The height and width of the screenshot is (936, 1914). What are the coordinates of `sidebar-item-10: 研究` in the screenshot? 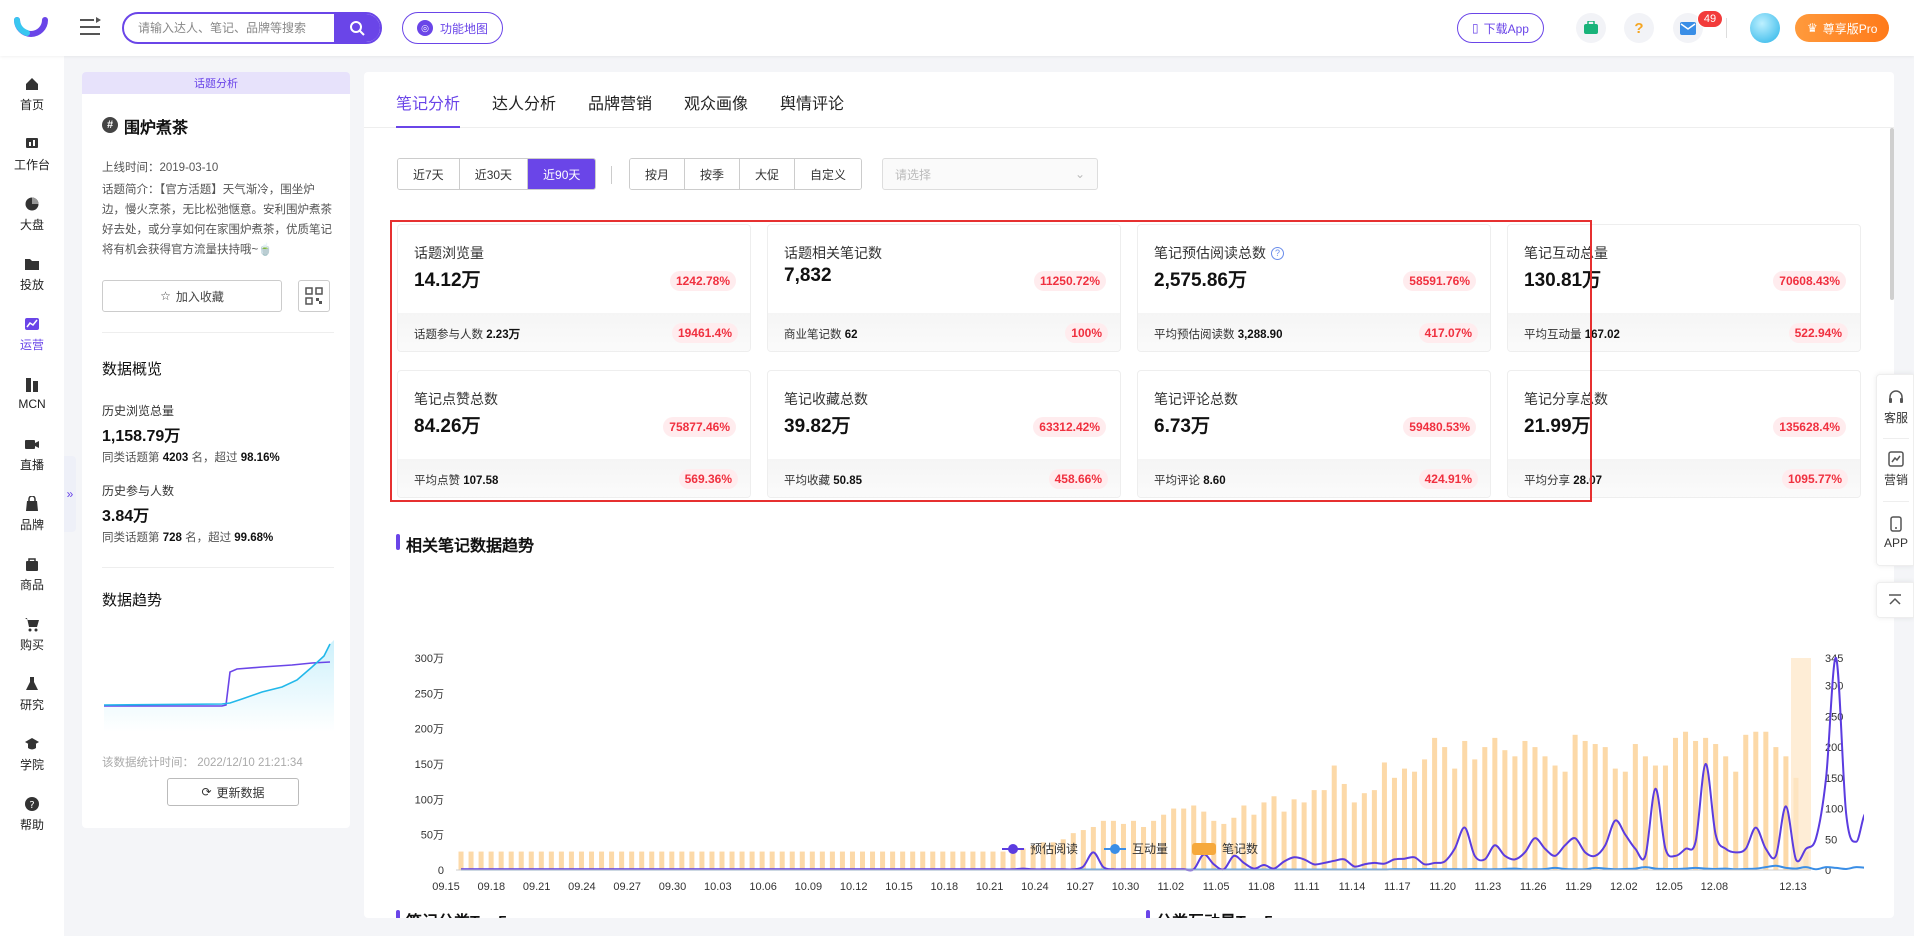 It's located at (32, 694).